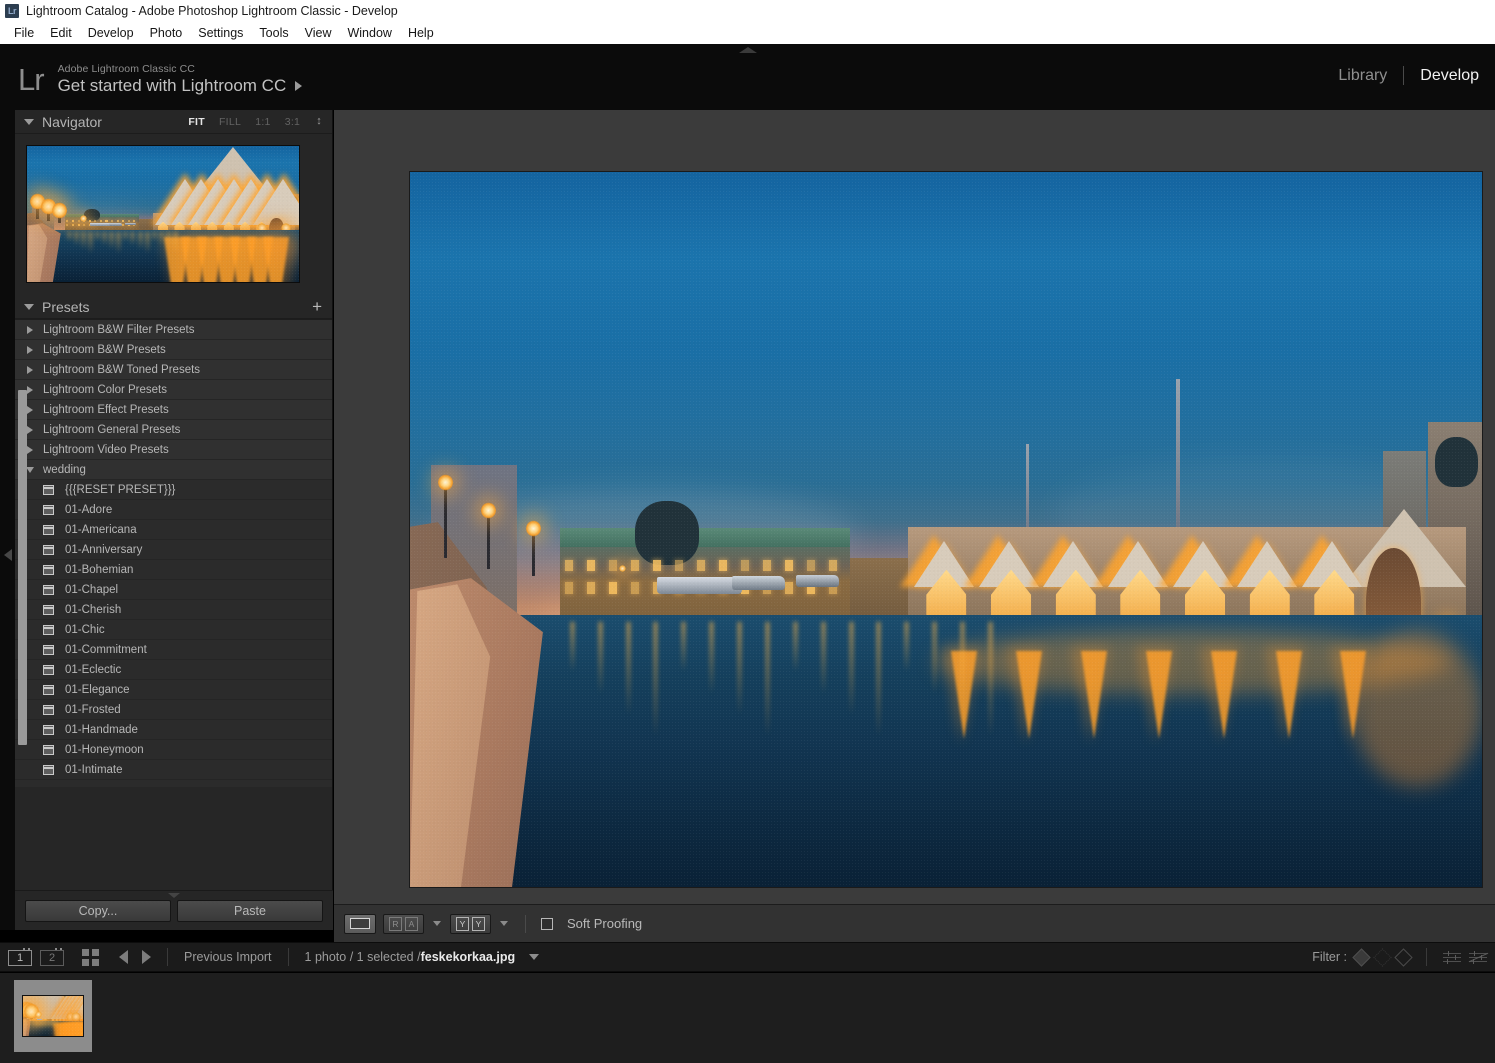  What do you see at coordinates (748, 50) in the screenshot?
I see `collapse-top-panel-icon` at bounding box center [748, 50].